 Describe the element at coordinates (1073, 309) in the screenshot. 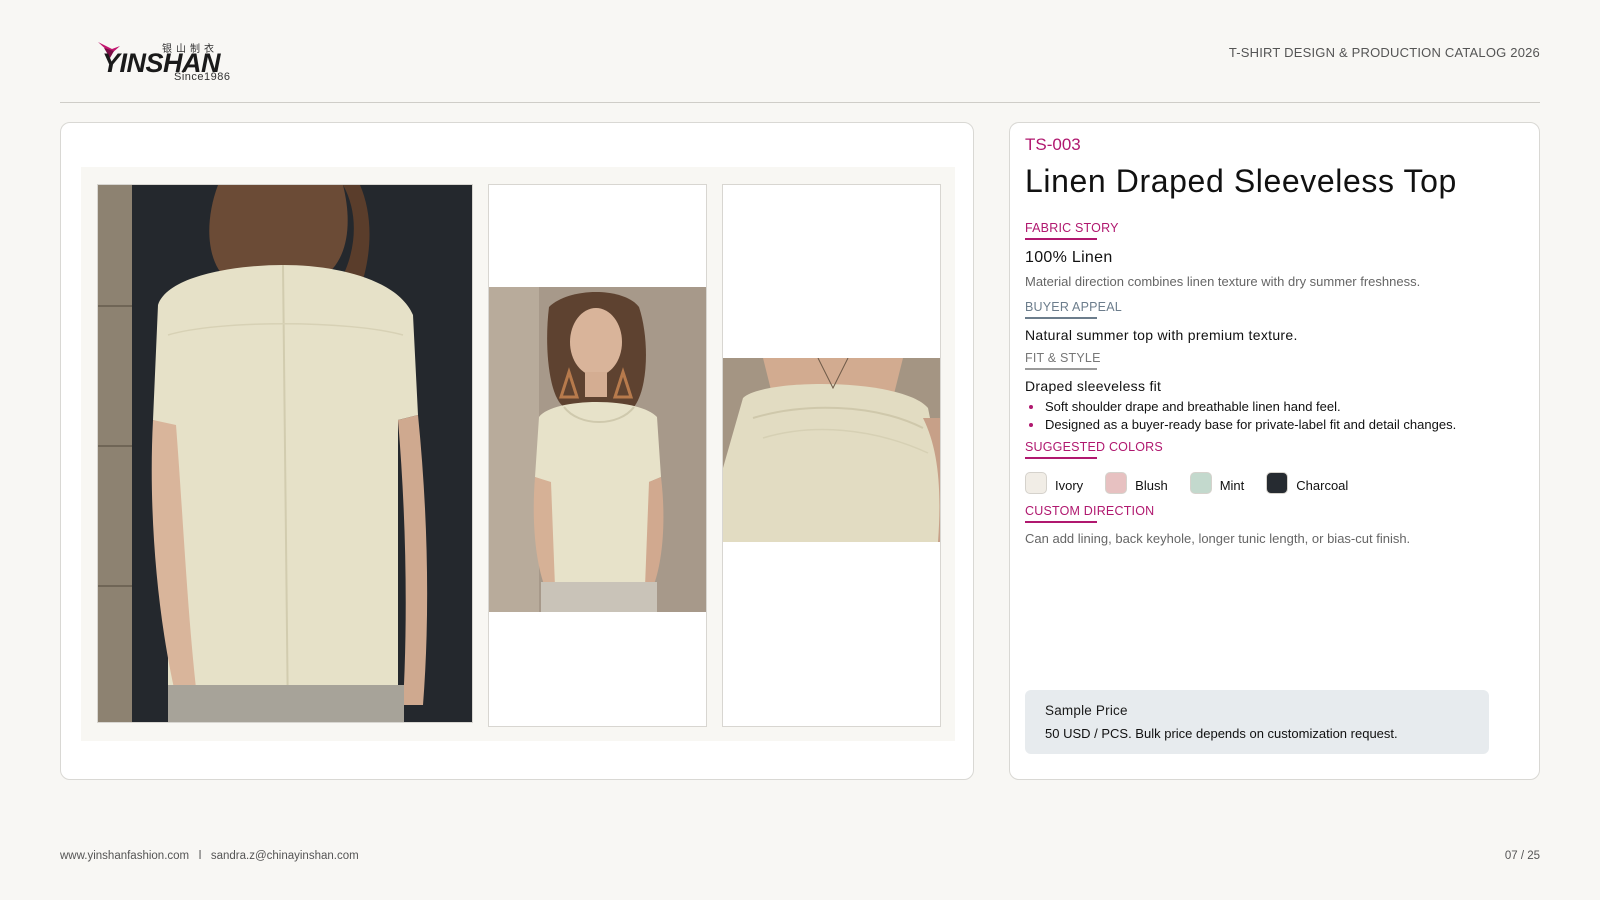

I see `buyer-appeal-label: BUYER APPEAL` at that location.